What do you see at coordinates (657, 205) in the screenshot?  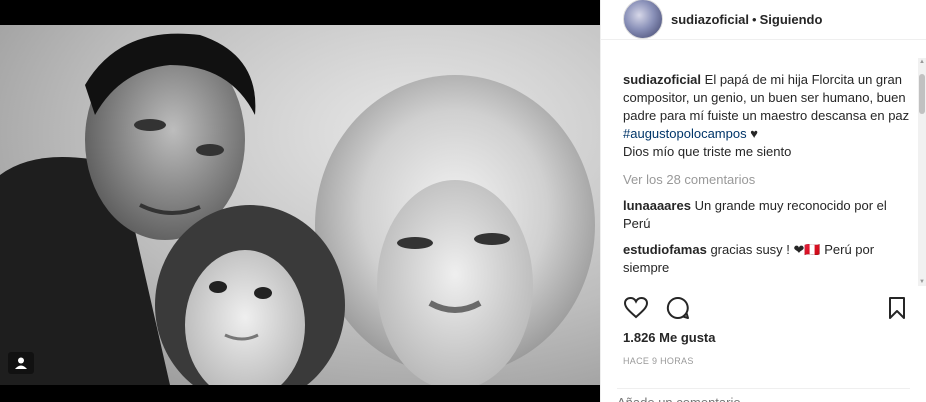 I see `comment-username: lunaaaares` at bounding box center [657, 205].